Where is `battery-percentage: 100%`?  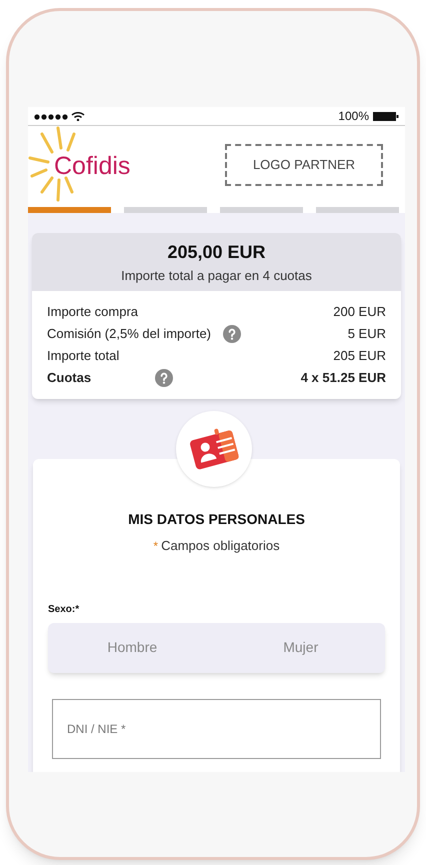 battery-percentage: 100% is located at coordinates (353, 116).